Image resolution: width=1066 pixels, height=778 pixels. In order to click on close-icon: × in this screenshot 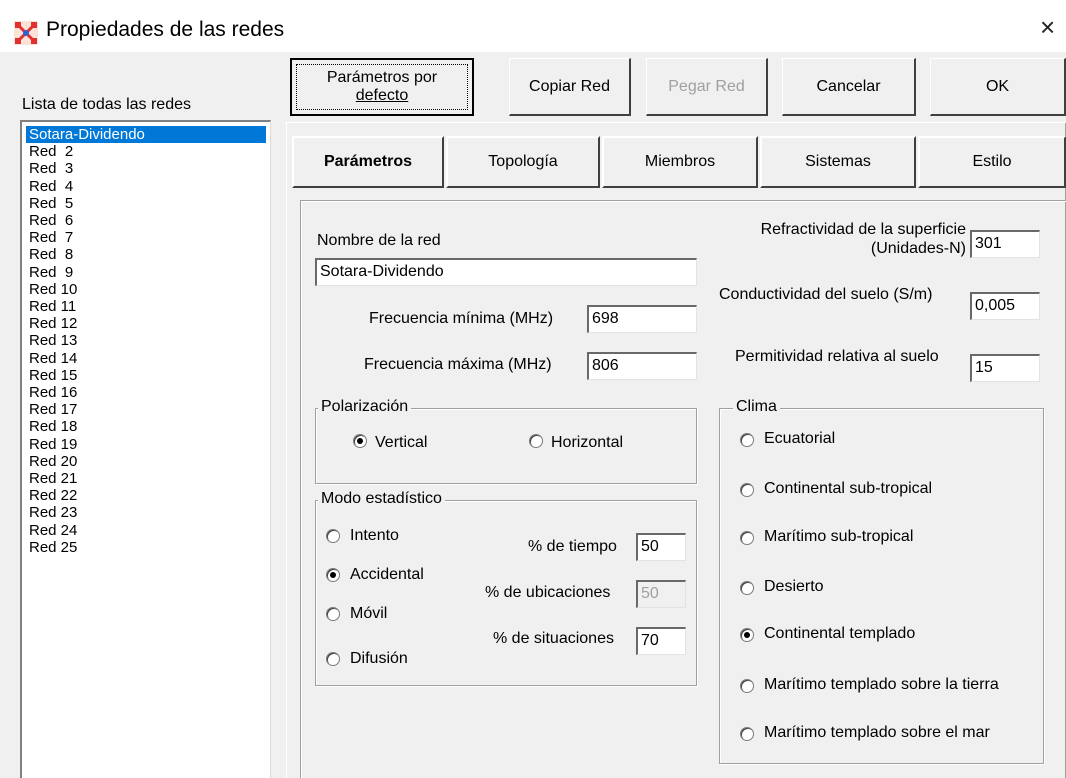, I will do `click(1047, 27)`.